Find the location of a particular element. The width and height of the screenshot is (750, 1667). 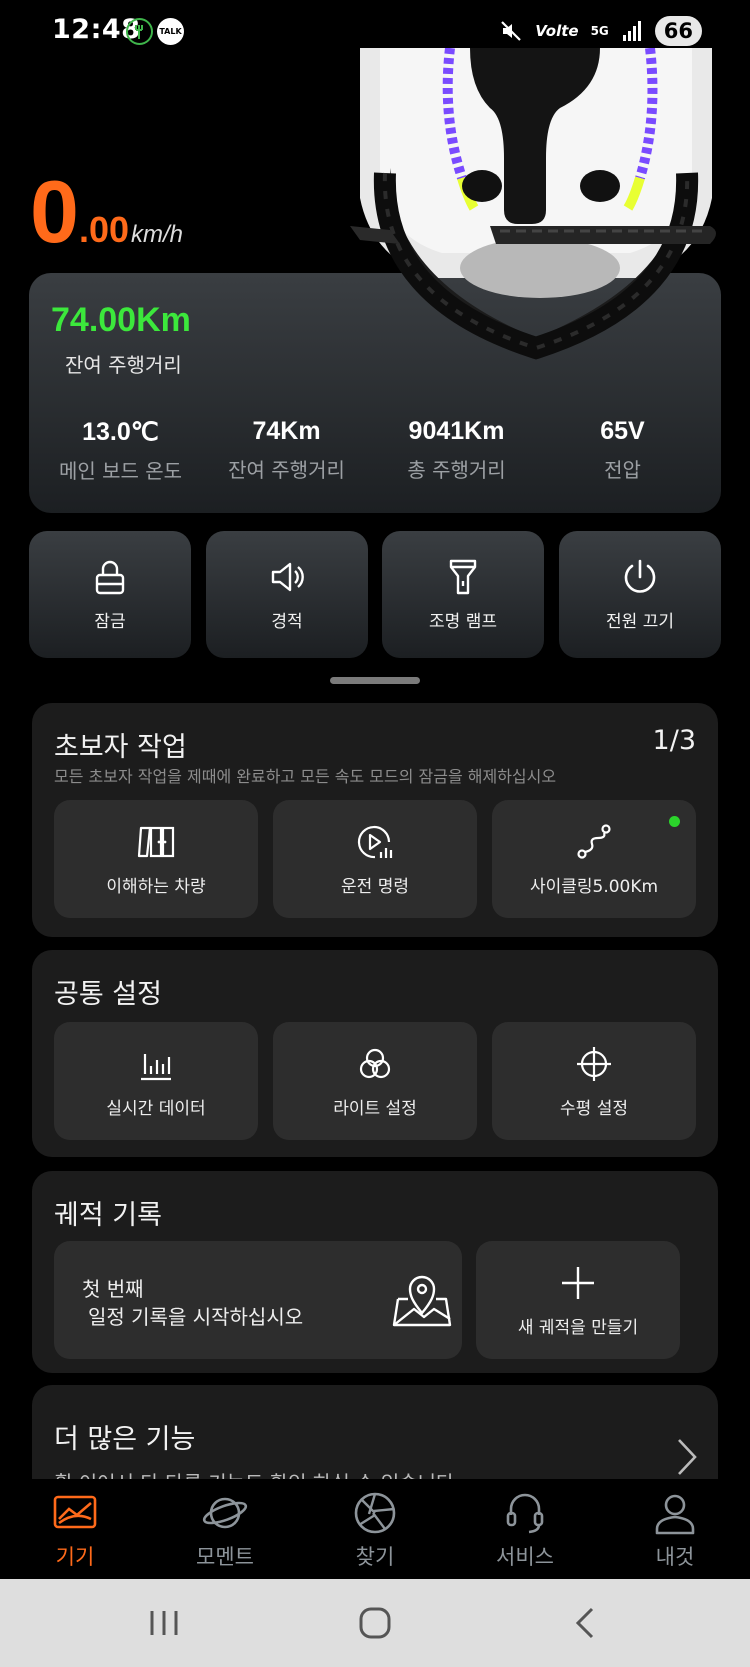

headset-icon is located at coordinates (525, 1513).